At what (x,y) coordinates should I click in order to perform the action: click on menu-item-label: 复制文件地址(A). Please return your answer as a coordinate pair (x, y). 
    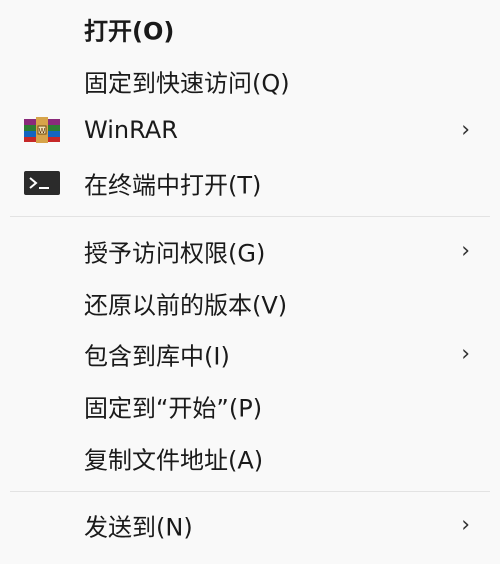
    Looking at the image, I should click on (174, 460).